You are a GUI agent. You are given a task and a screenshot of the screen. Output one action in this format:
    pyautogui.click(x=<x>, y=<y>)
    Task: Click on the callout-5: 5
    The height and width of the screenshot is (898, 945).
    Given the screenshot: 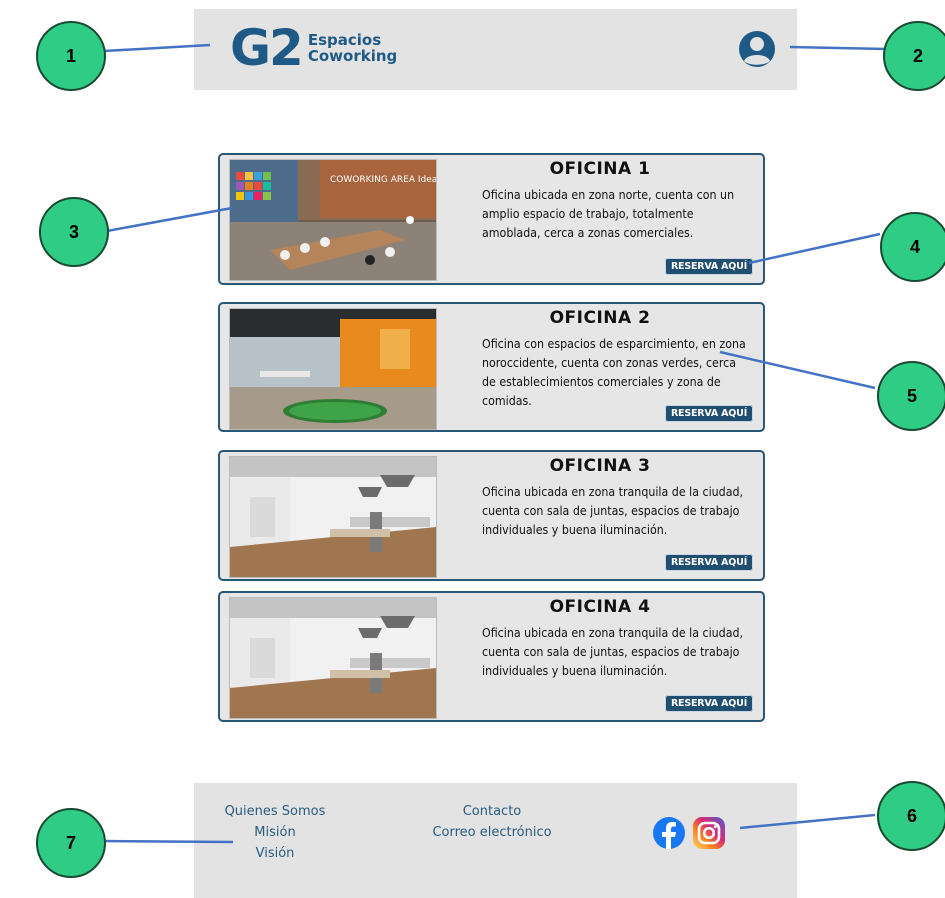 What is the action you would take?
    pyautogui.click(x=911, y=396)
    